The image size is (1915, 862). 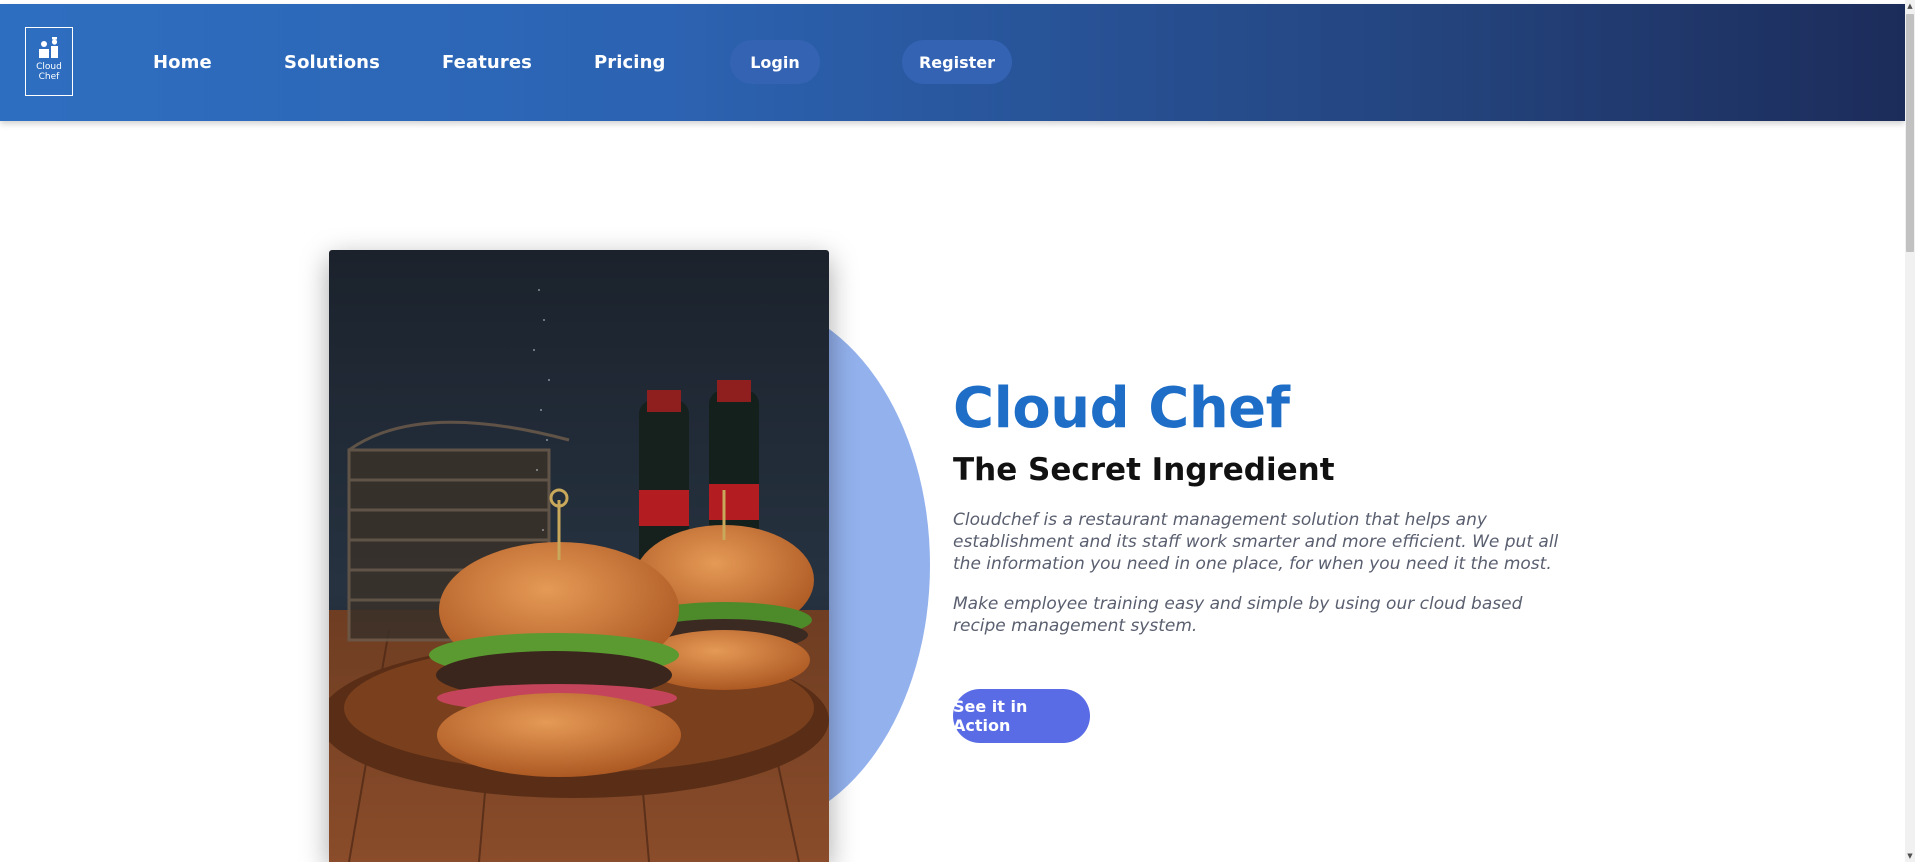 What do you see at coordinates (957, 62) in the screenshot?
I see `register-button: Register` at bounding box center [957, 62].